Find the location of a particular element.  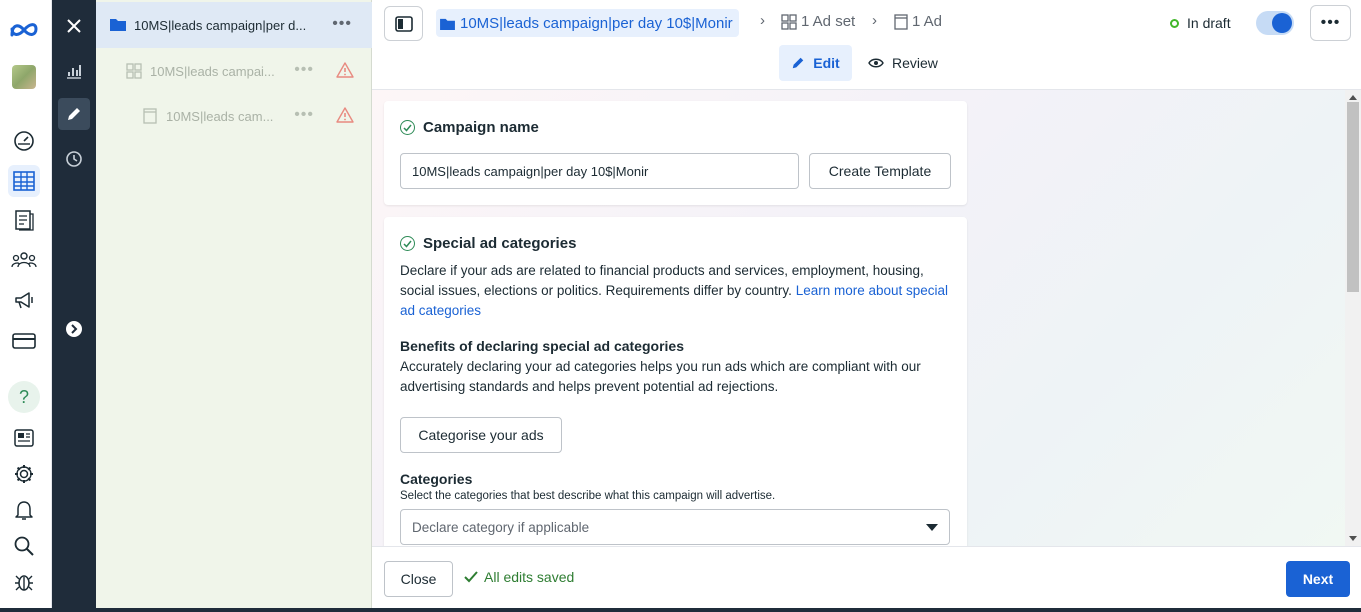

campaign-name-input: 10MS|leads campaign|per day 10$|Monir is located at coordinates (599, 171).